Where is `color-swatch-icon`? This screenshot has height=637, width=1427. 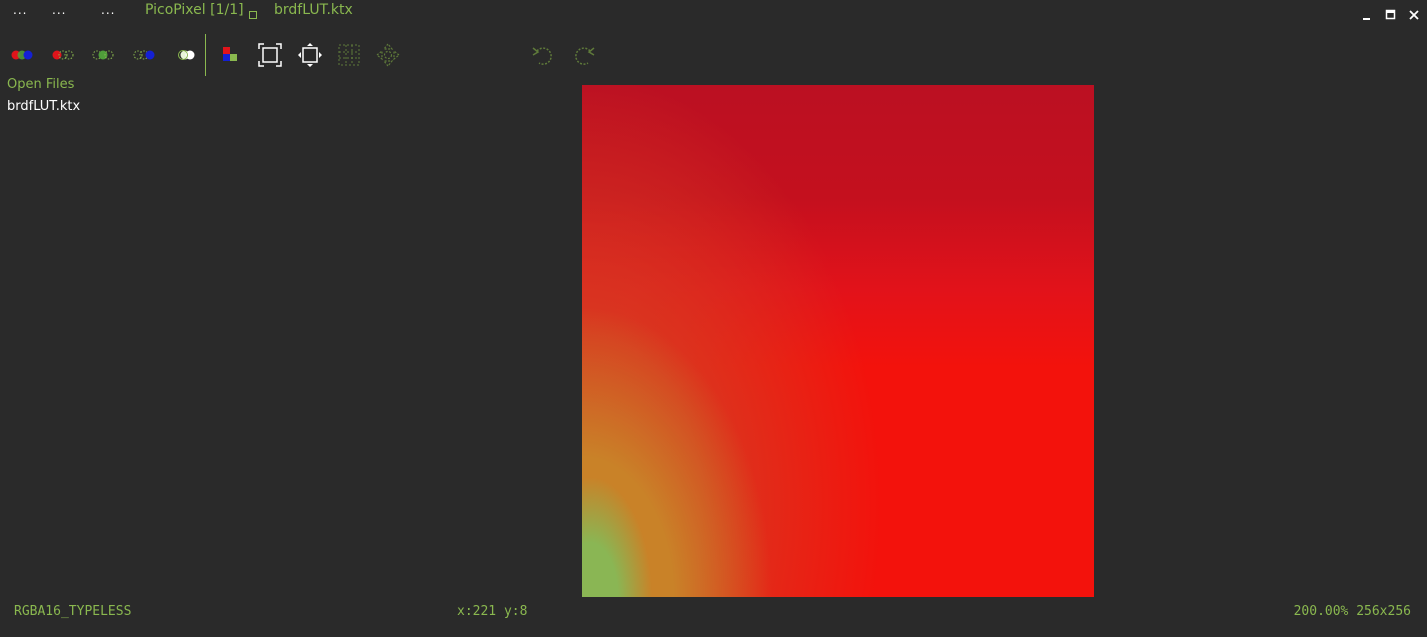
color-swatch-icon is located at coordinates (231, 55).